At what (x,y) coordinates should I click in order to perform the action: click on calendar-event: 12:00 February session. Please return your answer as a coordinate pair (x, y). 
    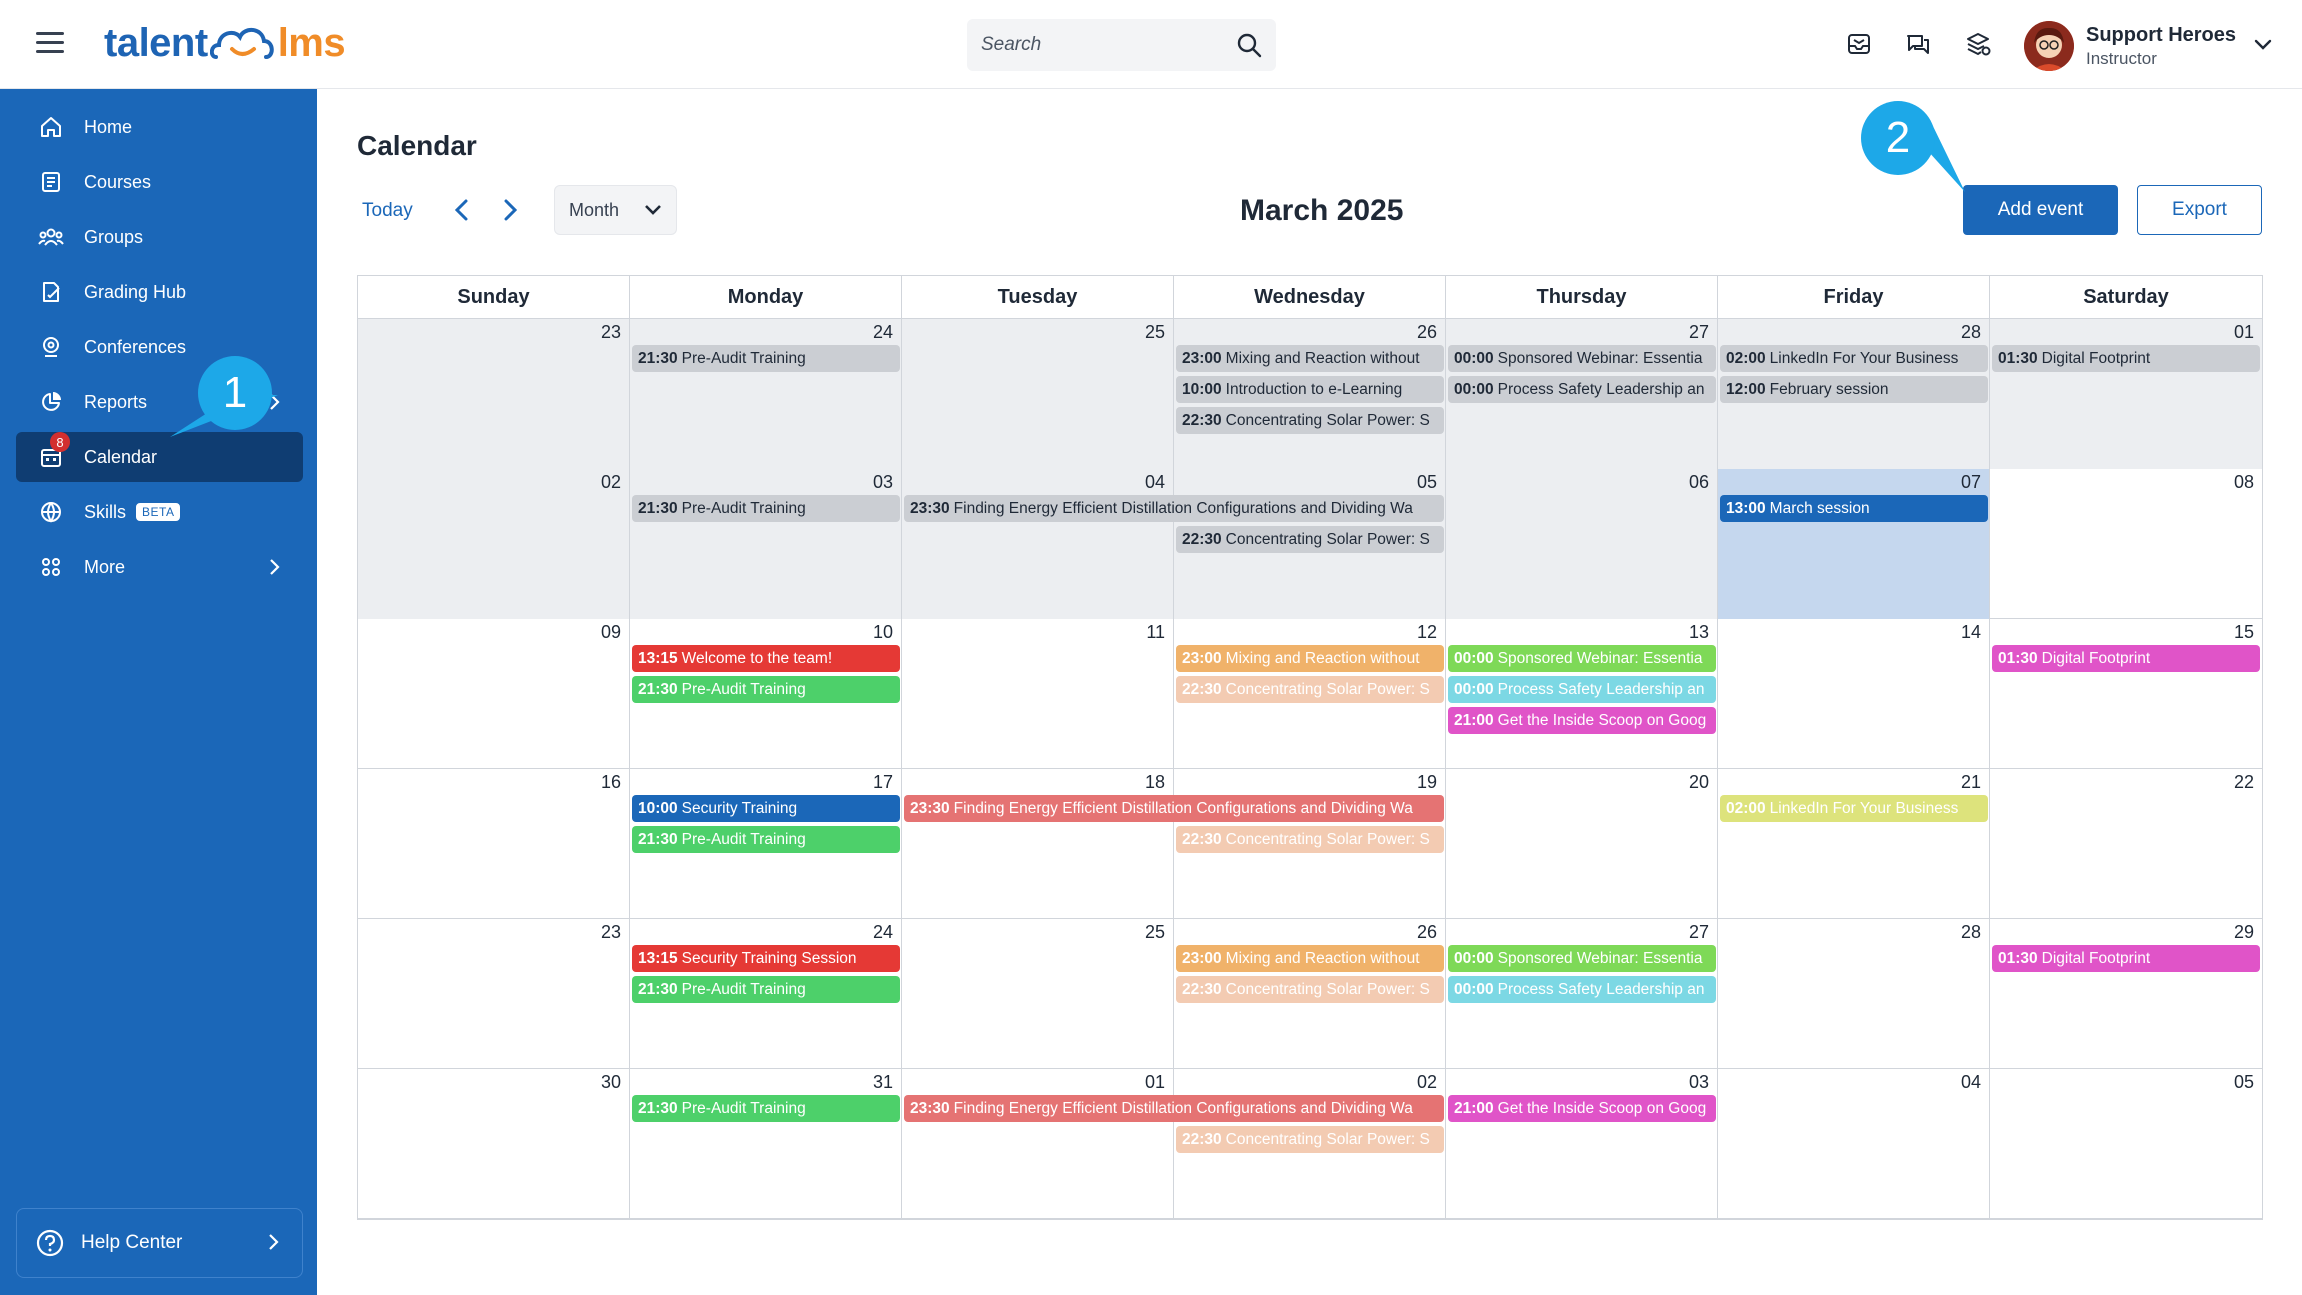
    Looking at the image, I should click on (1854, 389).